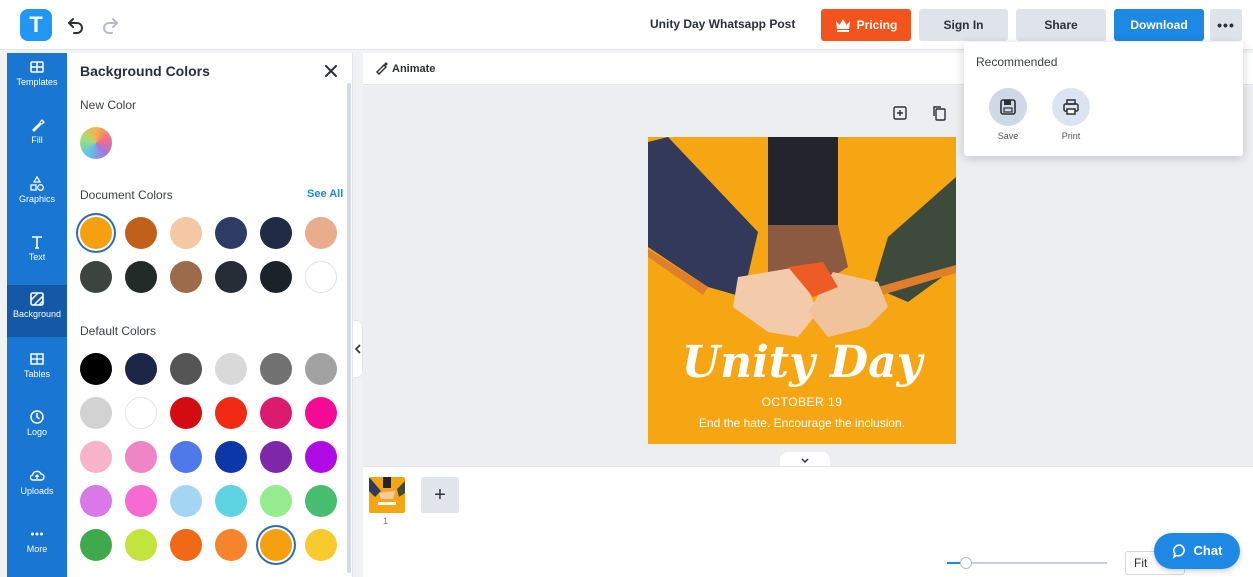  Describe the element at coordinates (877, 25) in the screenshot. I see `pricing-label: Pricing` at that location.